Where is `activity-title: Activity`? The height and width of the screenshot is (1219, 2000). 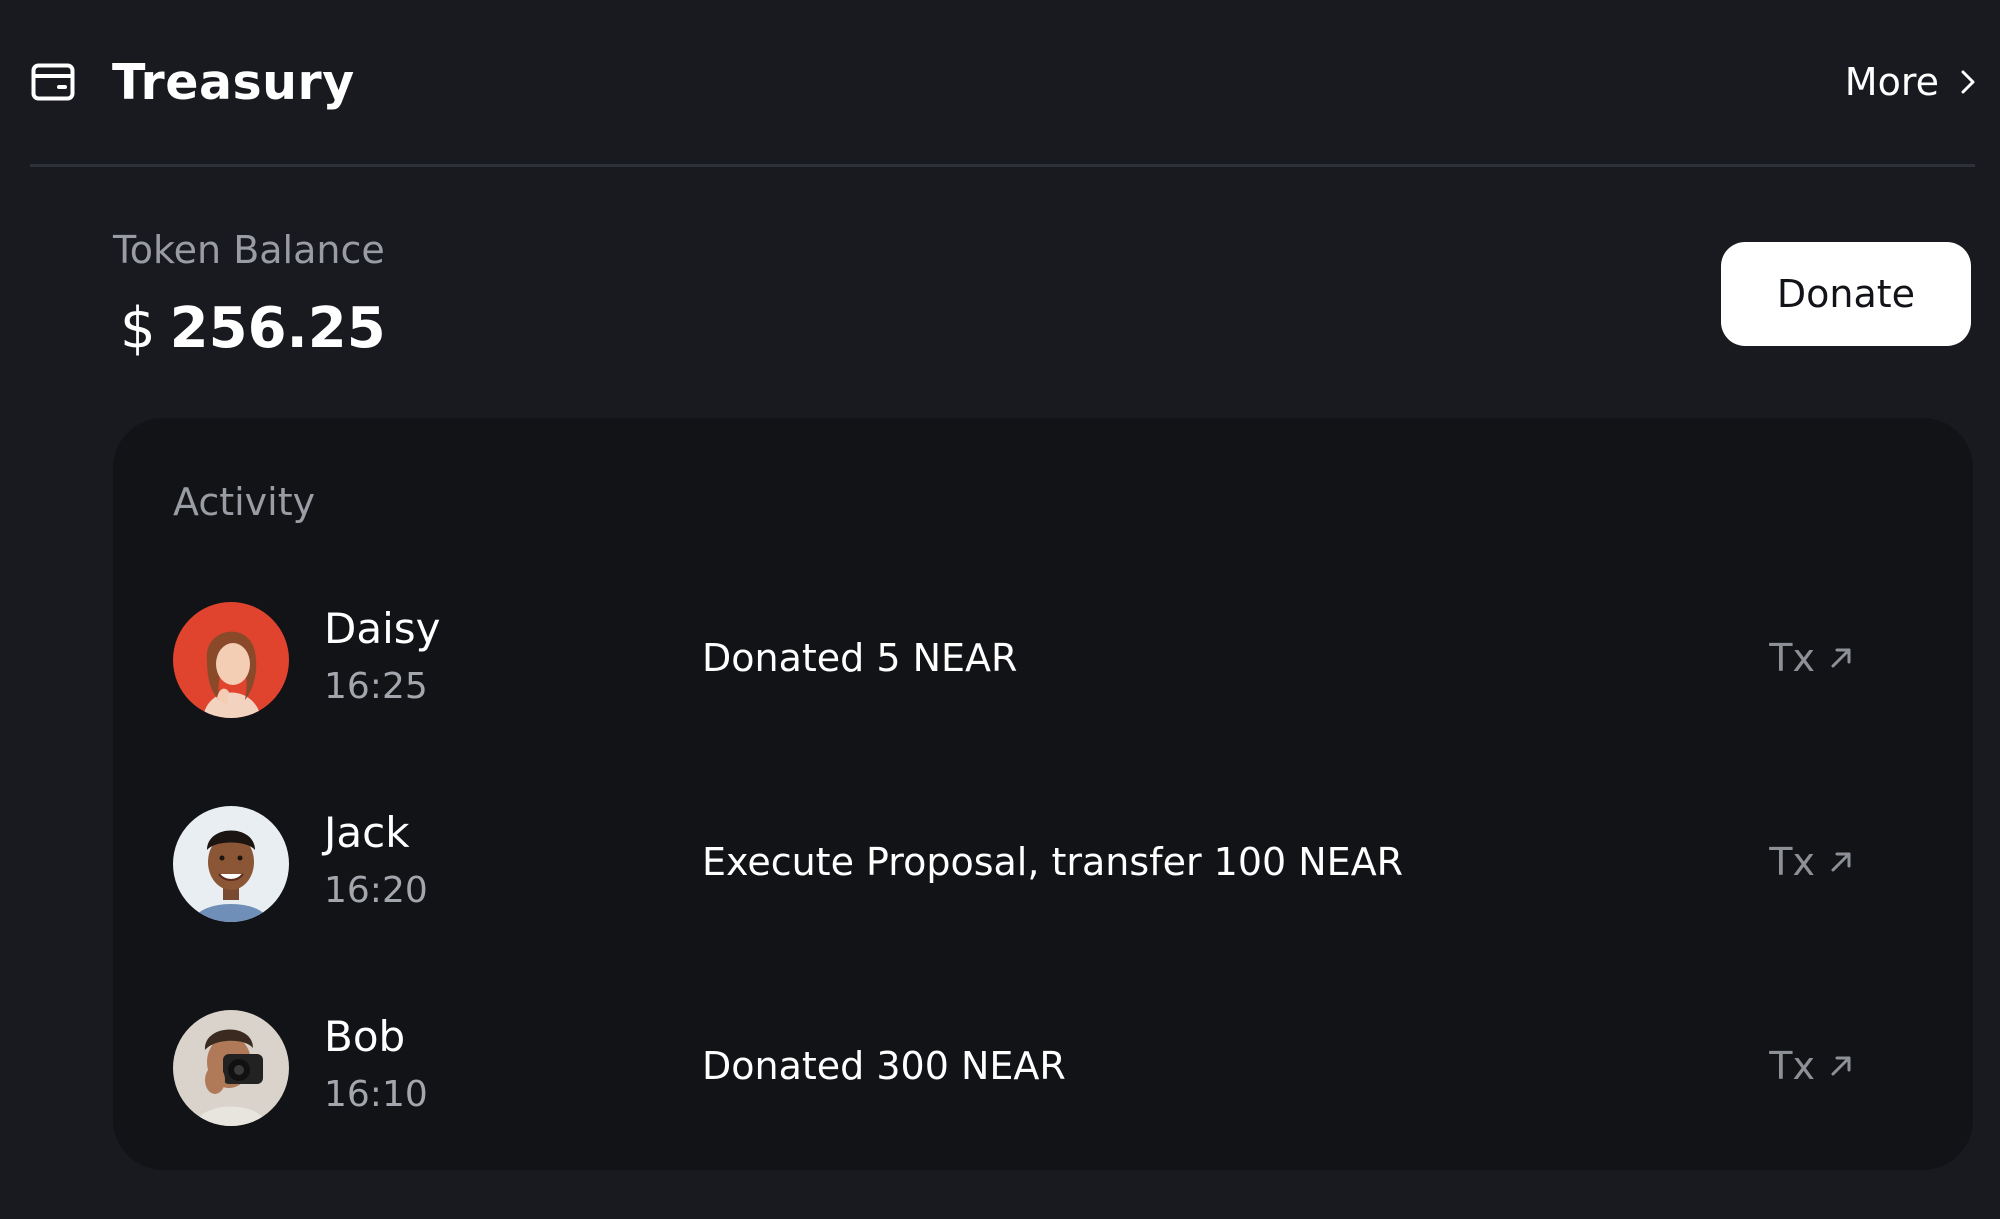 activity-title: Activity is located at coordinates (244, 502).